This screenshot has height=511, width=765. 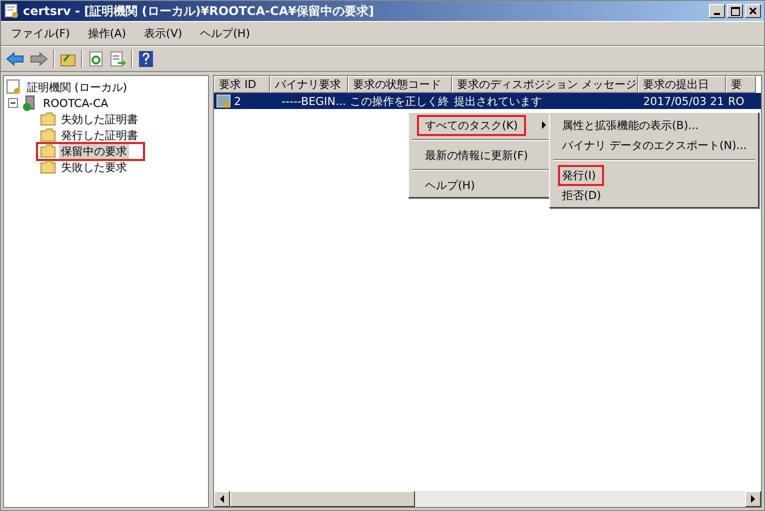 I want to click on right-triangle-icon, so click(x=753, y=499).